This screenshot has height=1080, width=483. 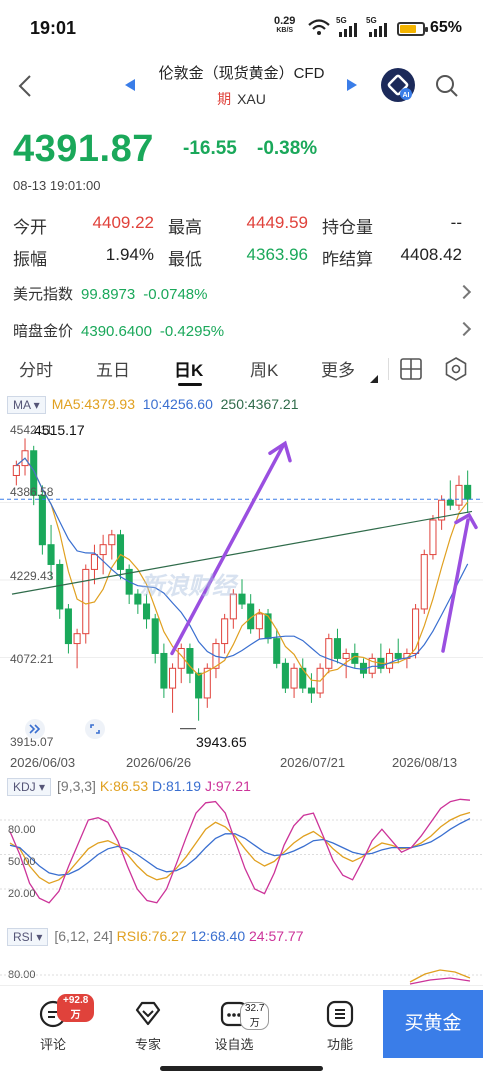 What do you see at coordinates (285, 25) in the screenshot?
I see `net-speed: 0.29 KB/S` at bounding box center [285, 25].